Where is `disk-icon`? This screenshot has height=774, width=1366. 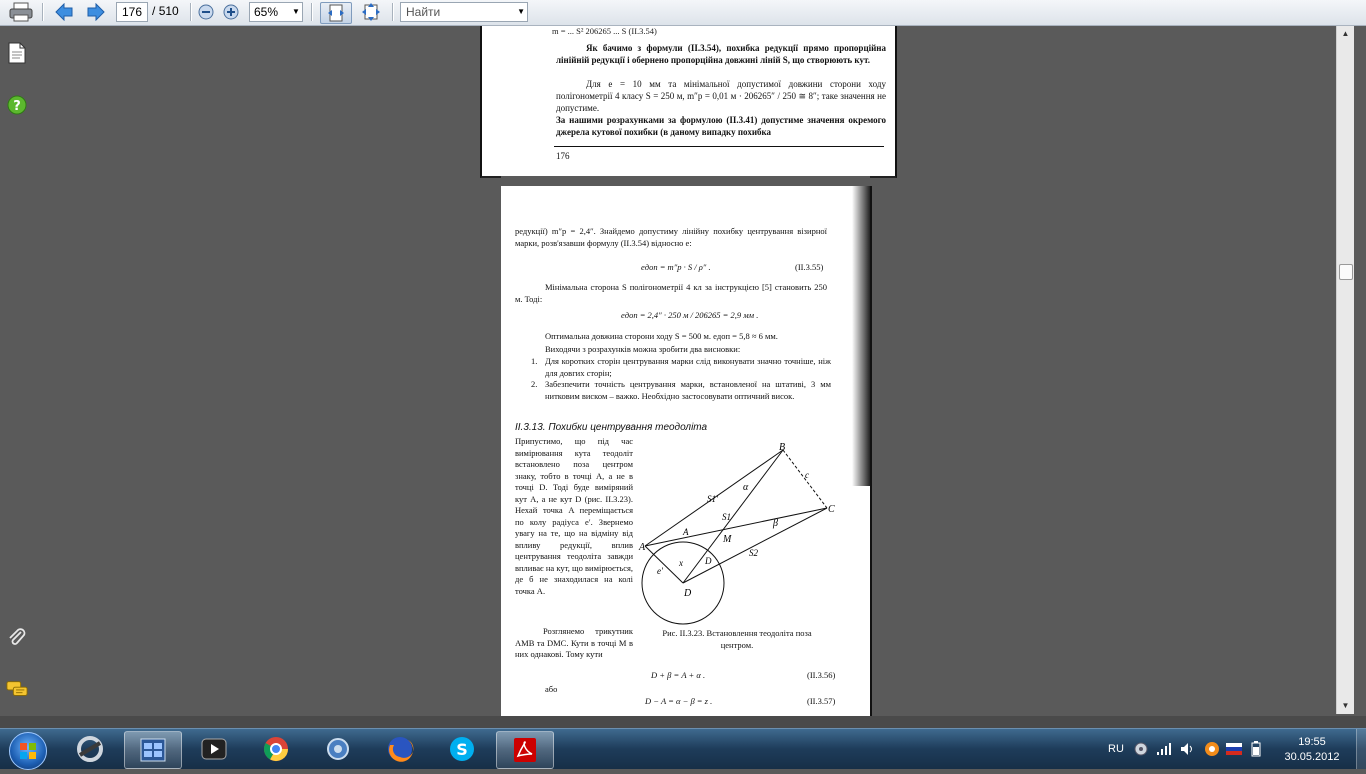
disk-icon is located at coordinates (1141, 749).